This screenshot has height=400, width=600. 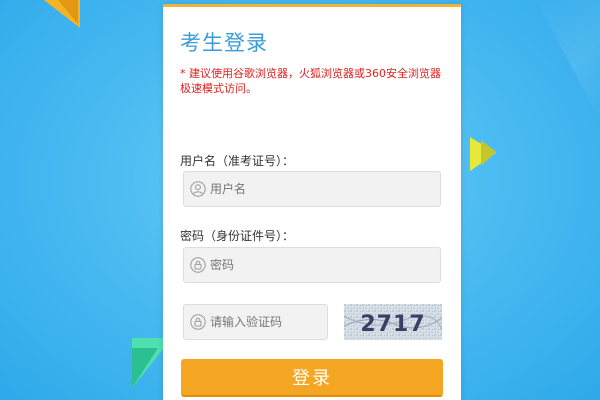 I want to click on page-title: 考生登录, so click(x=224, y=43).